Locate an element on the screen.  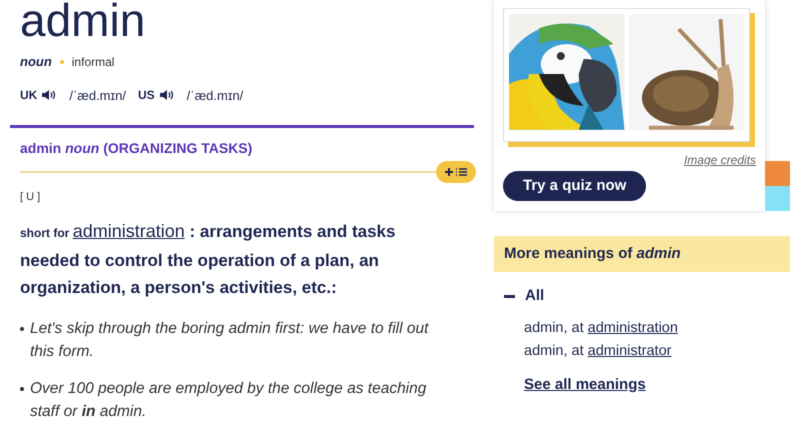
meaning-link: administration is located at coordinates (633, 328).